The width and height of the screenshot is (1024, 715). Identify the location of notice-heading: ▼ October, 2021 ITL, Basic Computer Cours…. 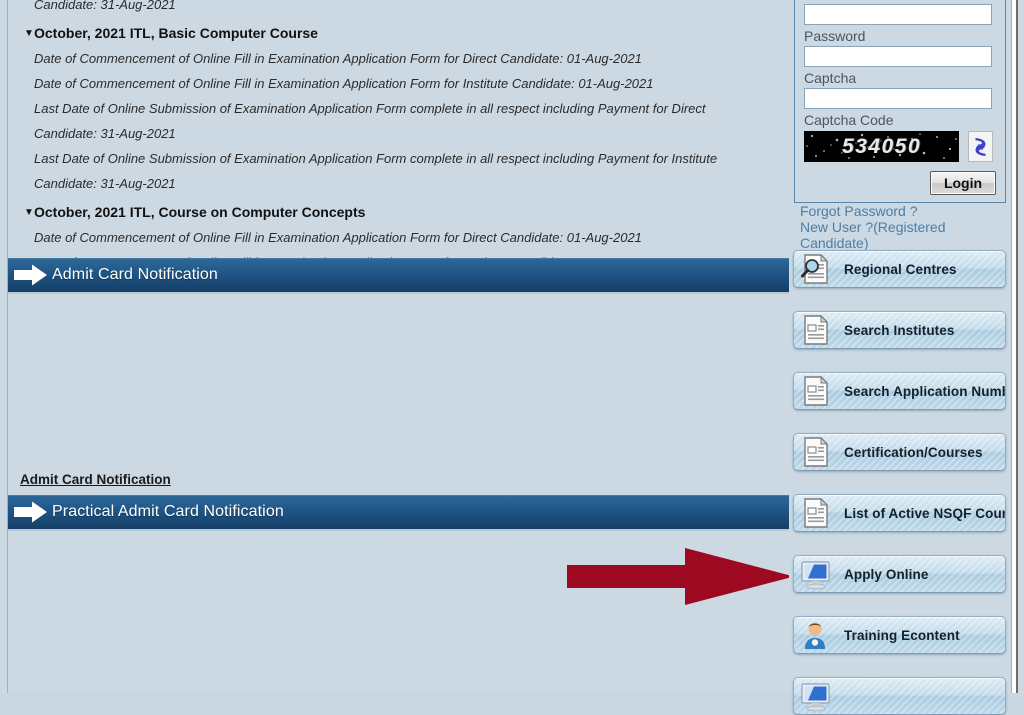
(398, 33).